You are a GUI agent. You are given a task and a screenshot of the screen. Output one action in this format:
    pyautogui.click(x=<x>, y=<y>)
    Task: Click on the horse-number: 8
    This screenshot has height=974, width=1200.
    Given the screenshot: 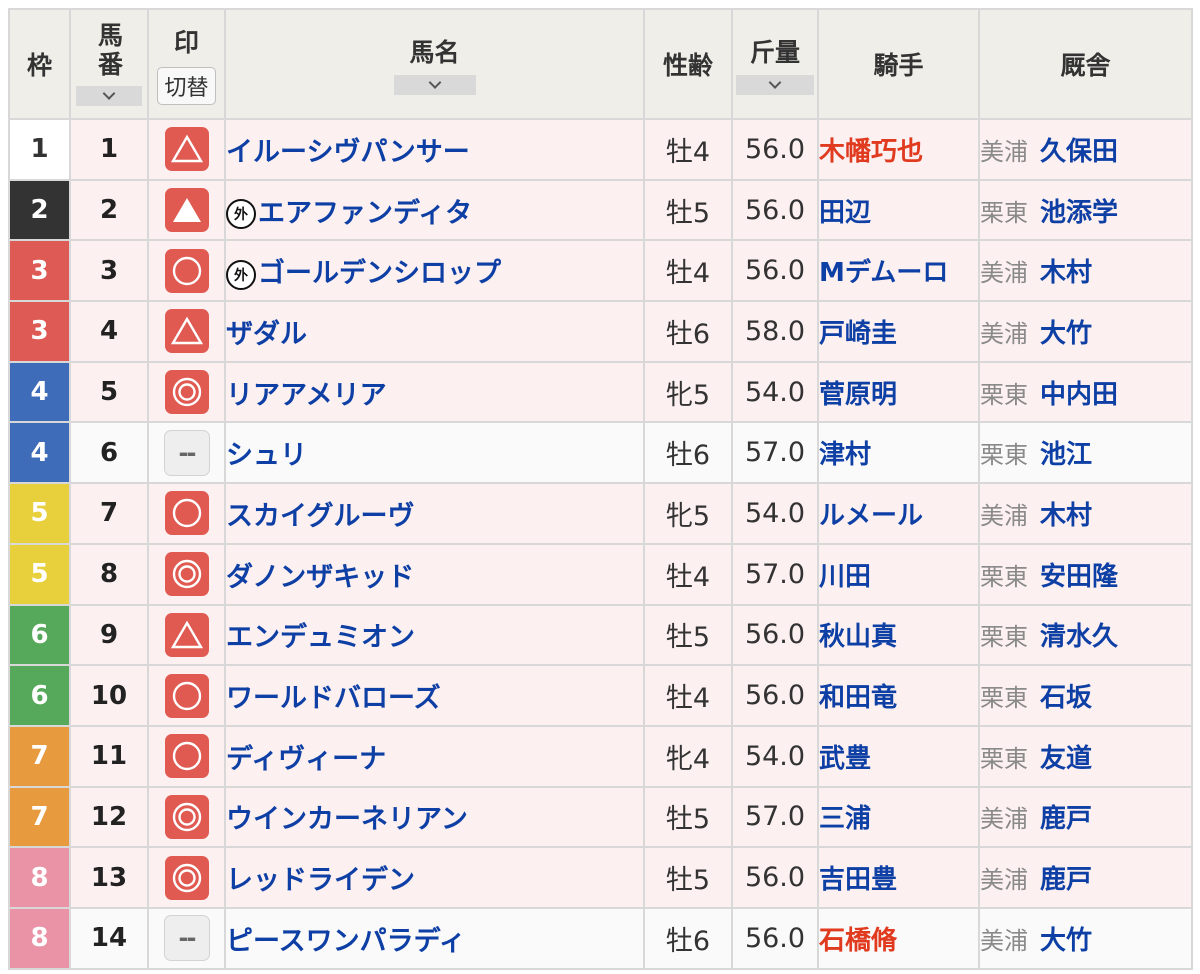 What is the action you would take?
    pyautogui.click(x=109, y=574)
    